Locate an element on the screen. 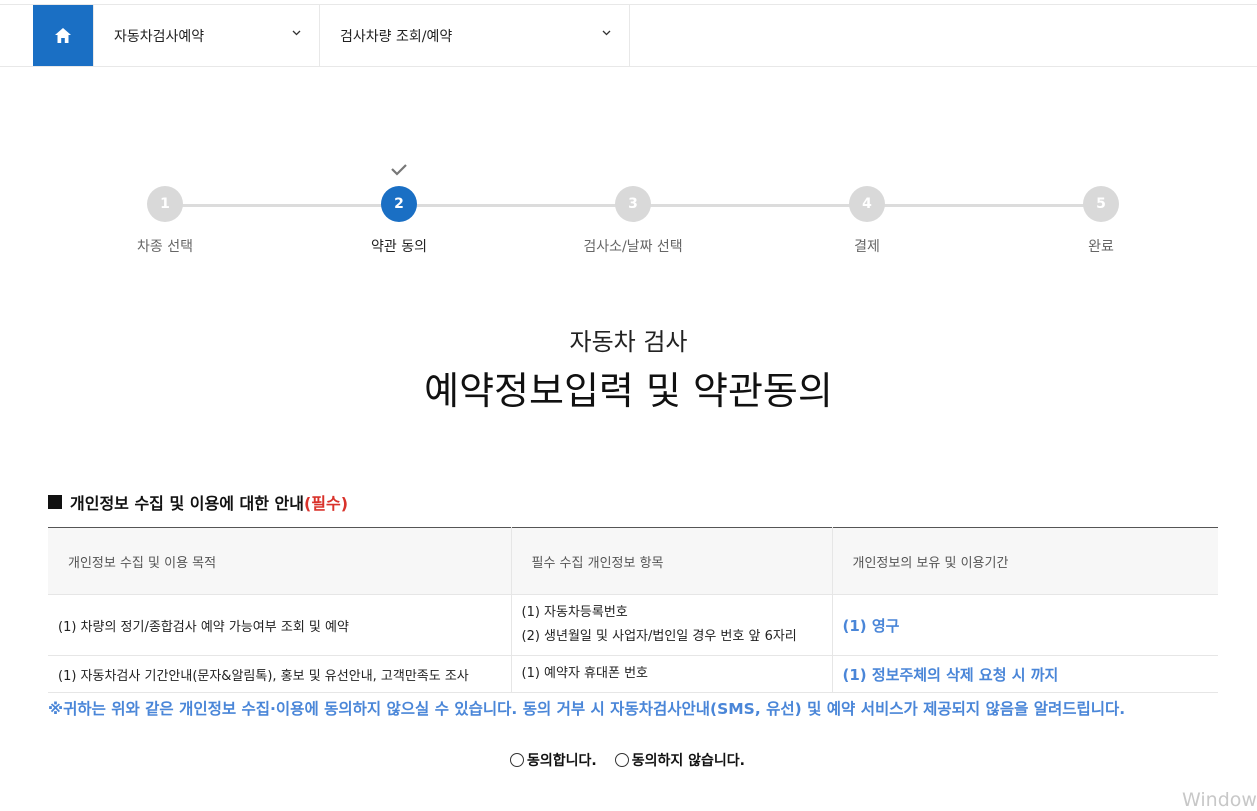 This screenshot has width=1257, height=811. disagree-label: 동의하지 않습니다. is located at coordinates (688, 760).